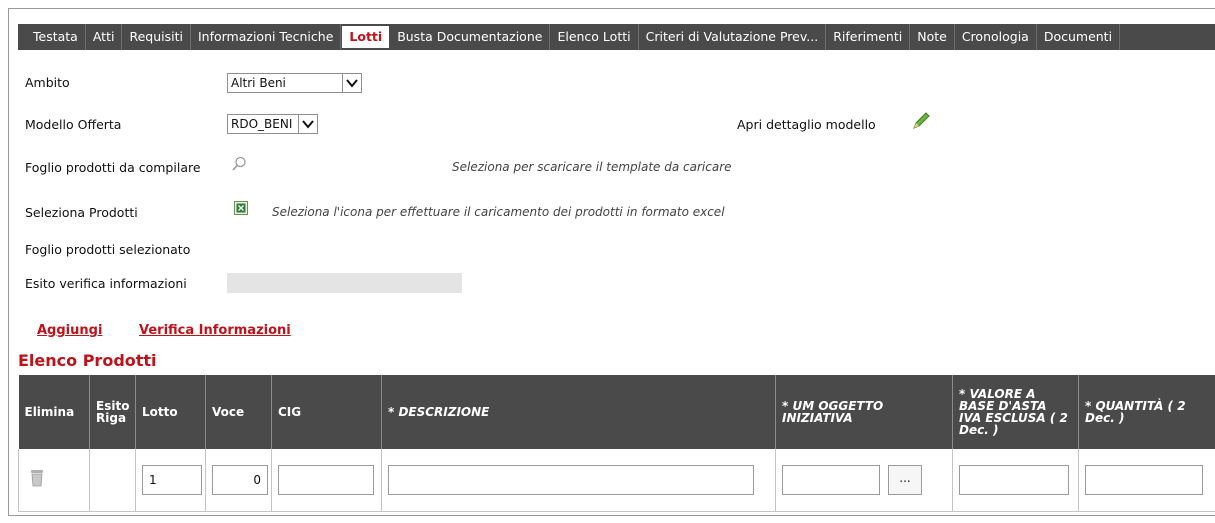 This screenshot has width=1215, height=523. Describe the element at coordinates (54, 480) in the screenshot. I see `cell-elimina` at that location.